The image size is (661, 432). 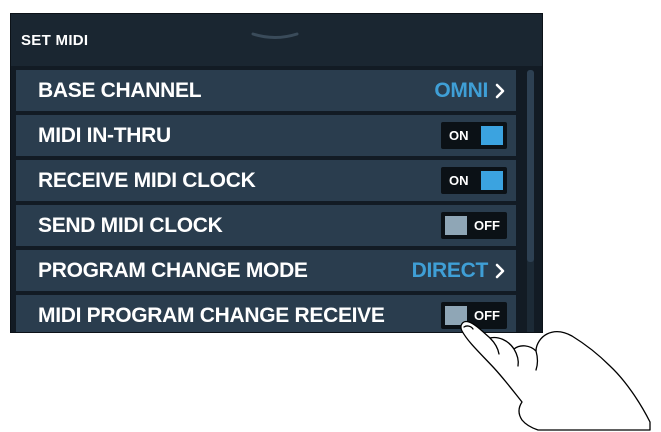 I want to click on setting-row-send-midi-clock: SEND MIDI CLOCK OFF, so click(x=266, y=225).